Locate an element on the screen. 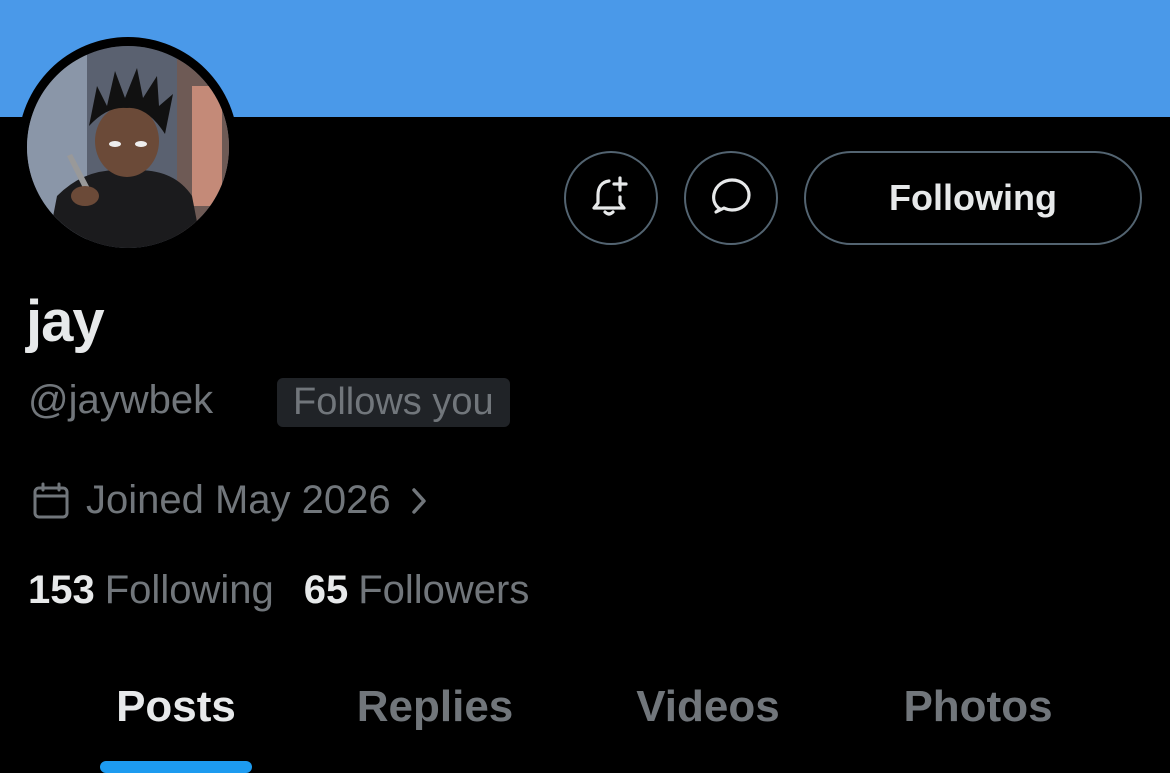  message-button is located at coordinates (731, 198).